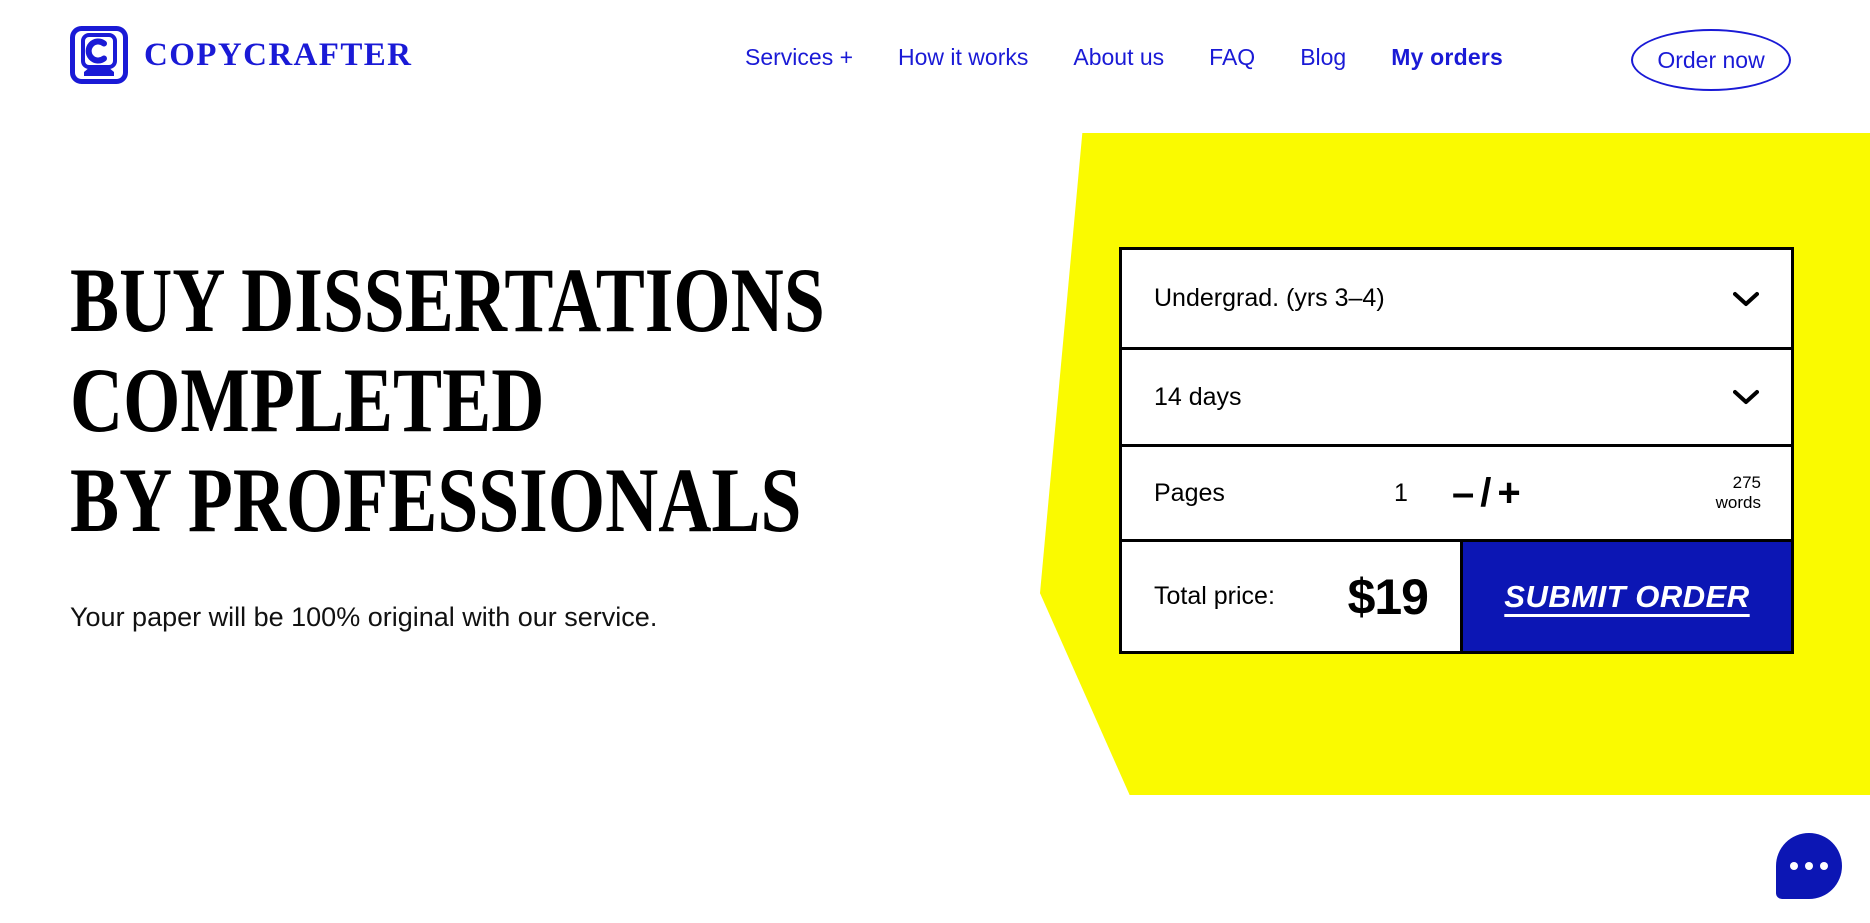 The height and width of the screenshot is (923, 1870). Describe the element at coordinates (1456, 395) in the screenshot. I see `deadline-select: 14 days` at that location.